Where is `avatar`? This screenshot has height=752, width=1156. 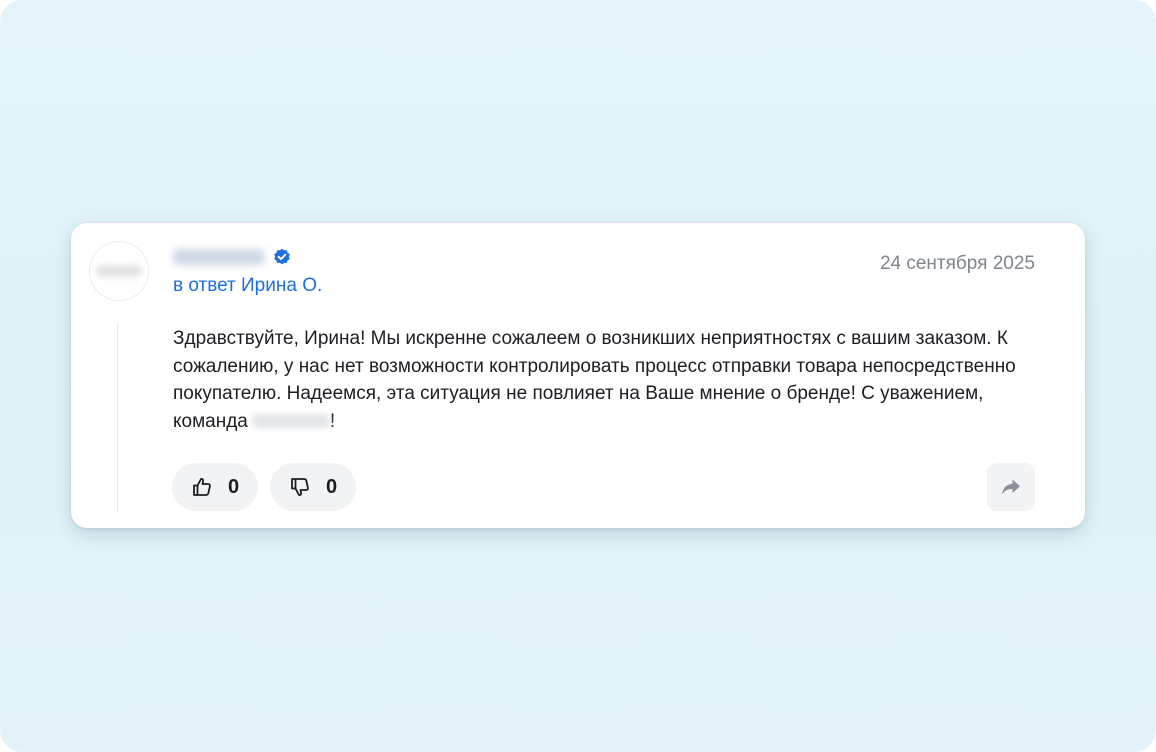
avatar is located at coordinates (119, 271).